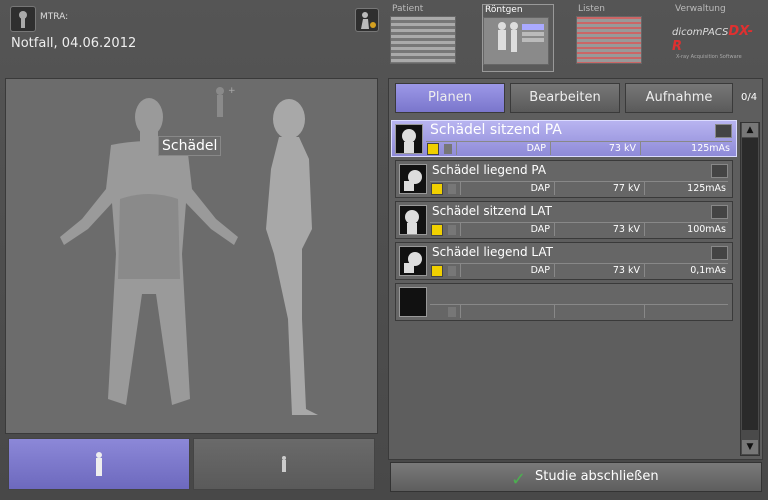 The width and height of the screenshot is (768, 500). I want to click on exposure-row: Schädel sitzend LAT DAP 73 kV 100mAs, so click(564, 220).